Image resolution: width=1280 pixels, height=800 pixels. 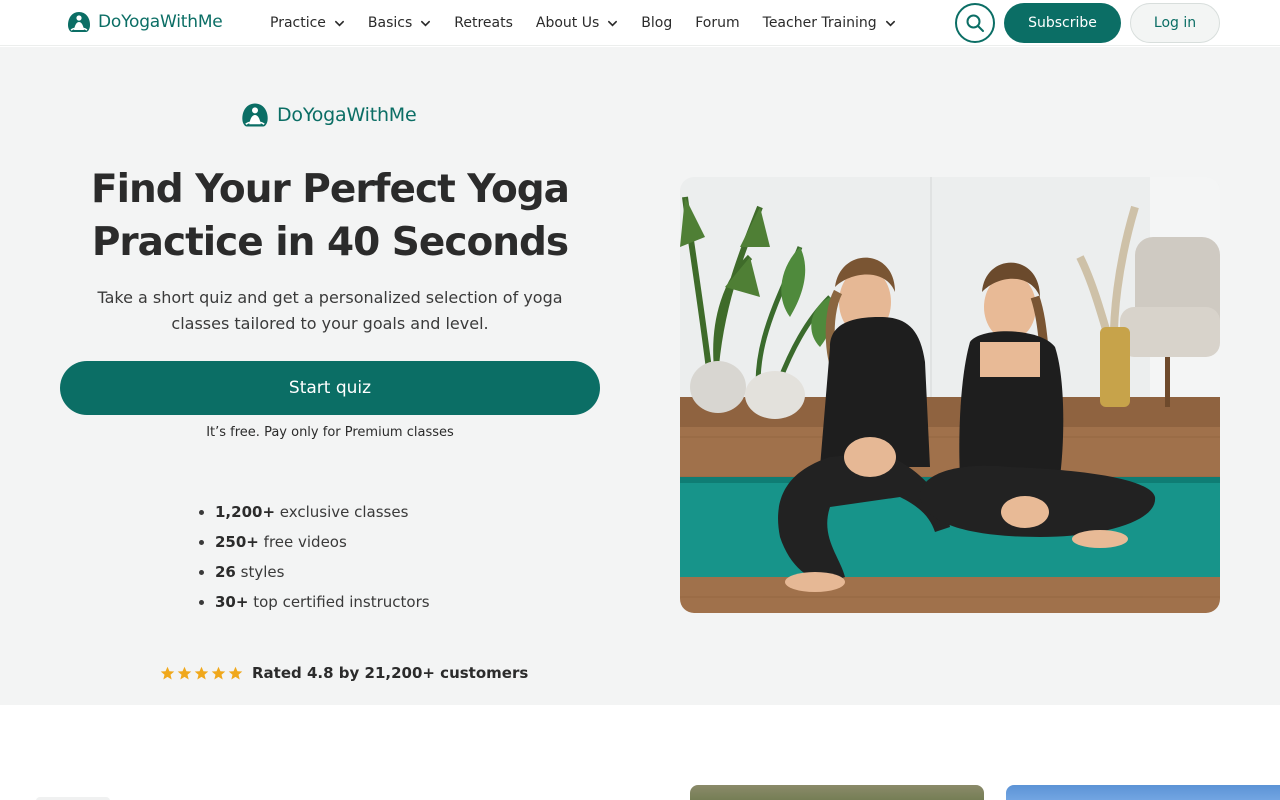 What do you see at coordinates (390, 673) in the screenshot?
I see `rating-text: Rated 4.8 by 21,200+ customers` at bounding box center [390, 673].